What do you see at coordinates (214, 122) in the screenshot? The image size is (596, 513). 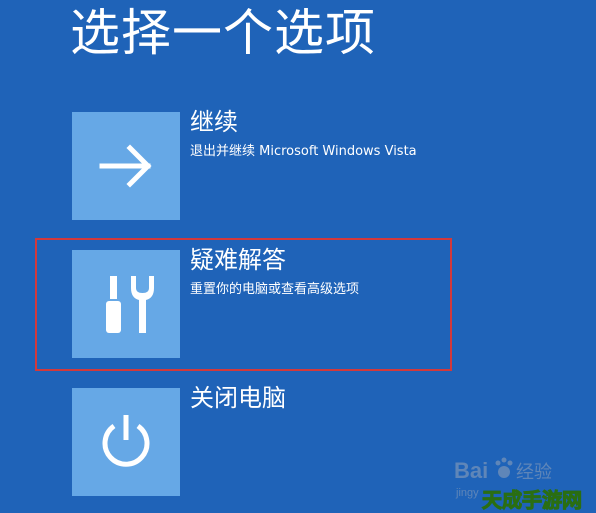 I see `continue-title: 继续` at bounding box center [214, 122].